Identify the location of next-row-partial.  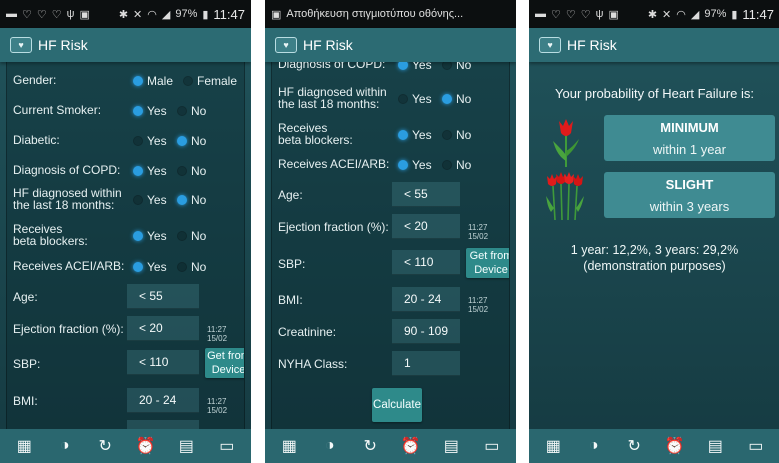
(125, 424).